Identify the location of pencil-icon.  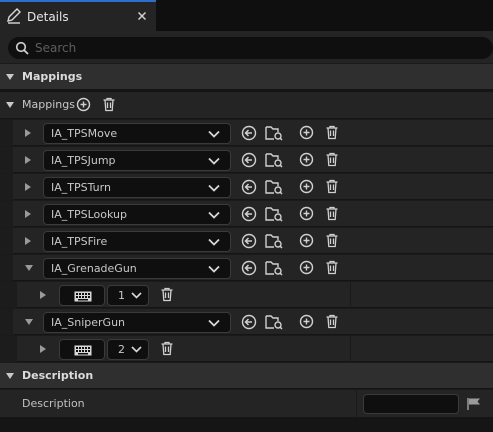
(14, 16).